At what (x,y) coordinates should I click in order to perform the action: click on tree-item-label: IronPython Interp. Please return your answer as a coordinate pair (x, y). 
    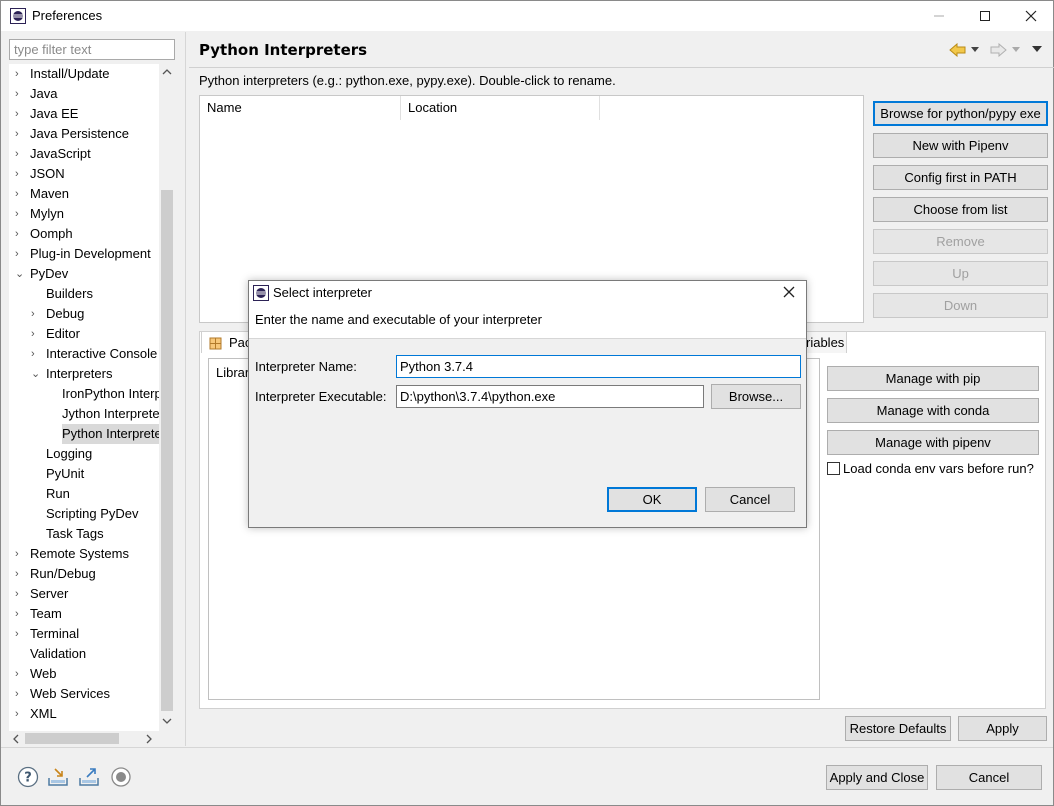
    Looking at the image, I should click on (112, 393).